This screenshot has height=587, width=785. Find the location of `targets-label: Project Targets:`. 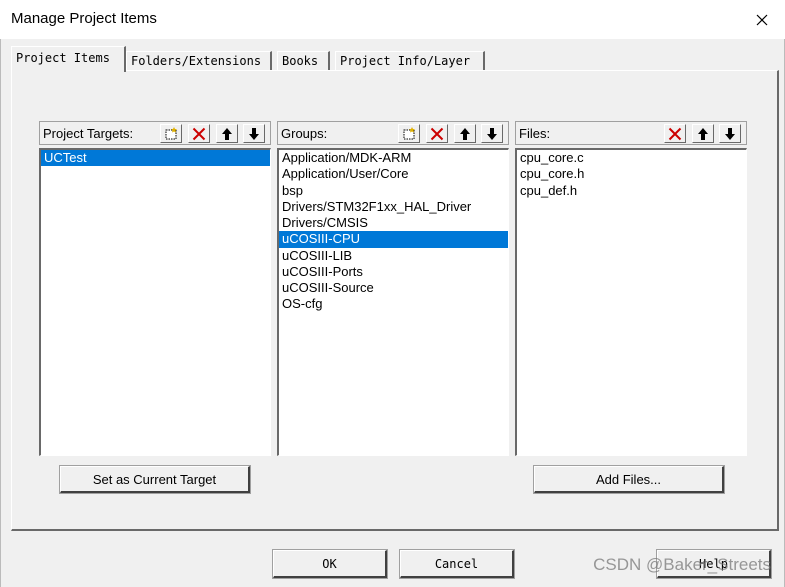

targets-label: Project Targets: is located at coordinates (88, 133).